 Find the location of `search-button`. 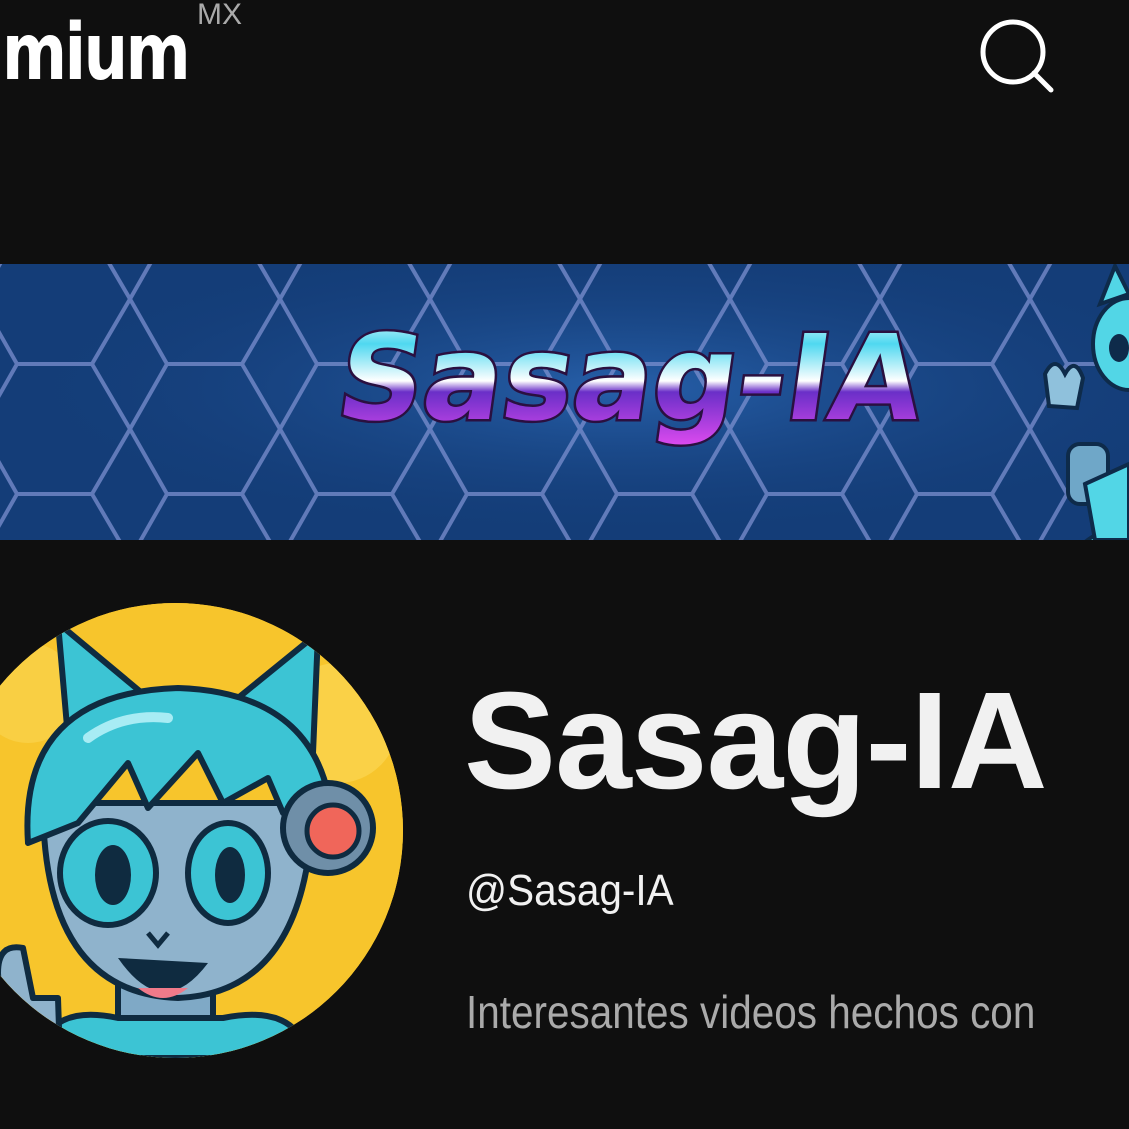

search-button is located at coordinates (1018, 57).